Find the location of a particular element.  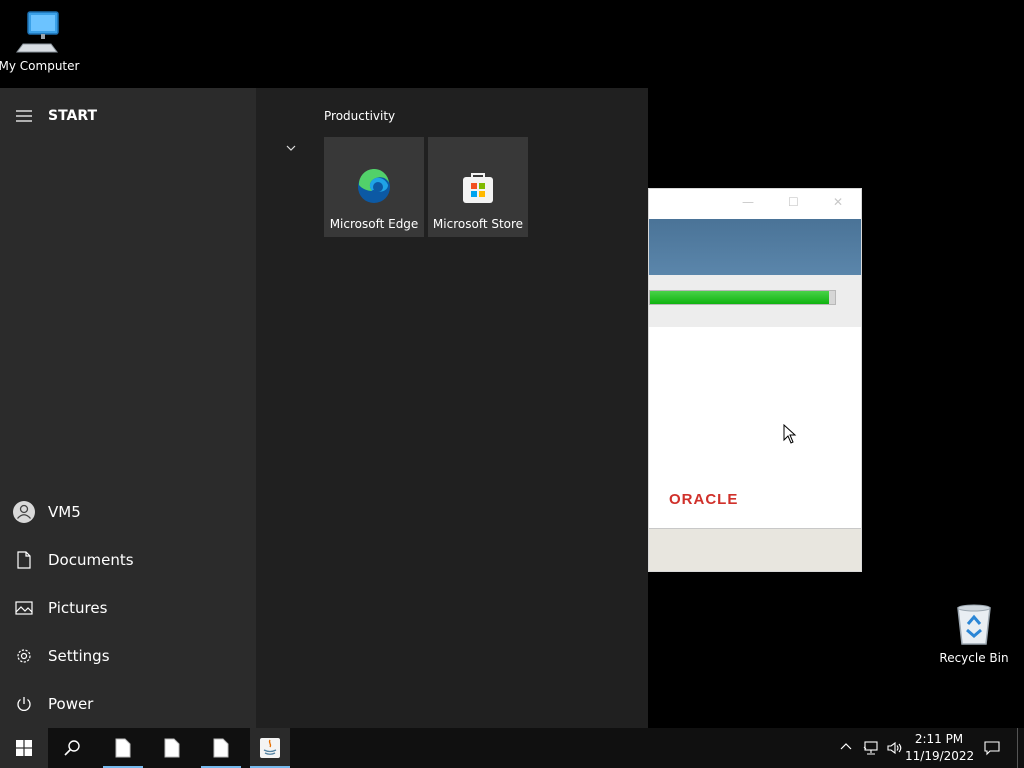

chevron-up-icon is located at coordinates (846, 746).